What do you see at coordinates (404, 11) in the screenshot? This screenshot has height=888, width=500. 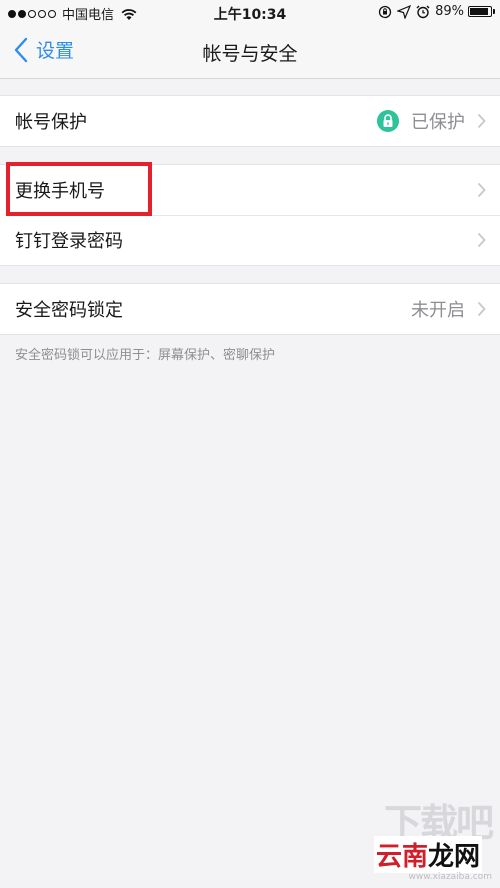 I see `location-icon` at bounding box center [404, 11].